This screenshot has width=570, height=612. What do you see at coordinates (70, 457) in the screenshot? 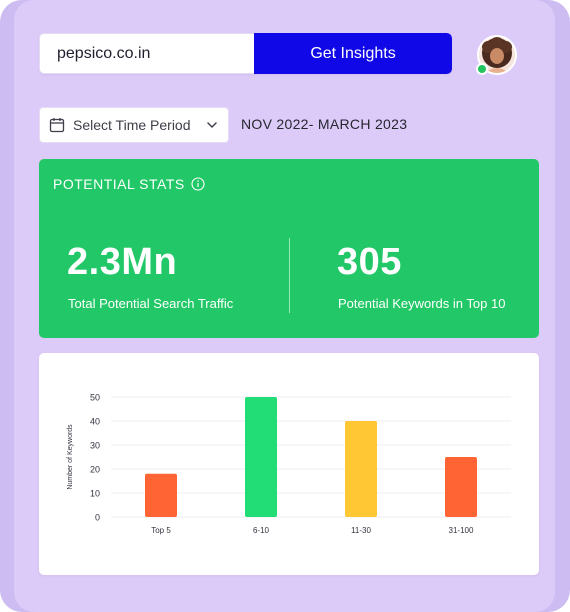
I see `y-axis-label: Number of Keywords` at bounding box center [70, 457].